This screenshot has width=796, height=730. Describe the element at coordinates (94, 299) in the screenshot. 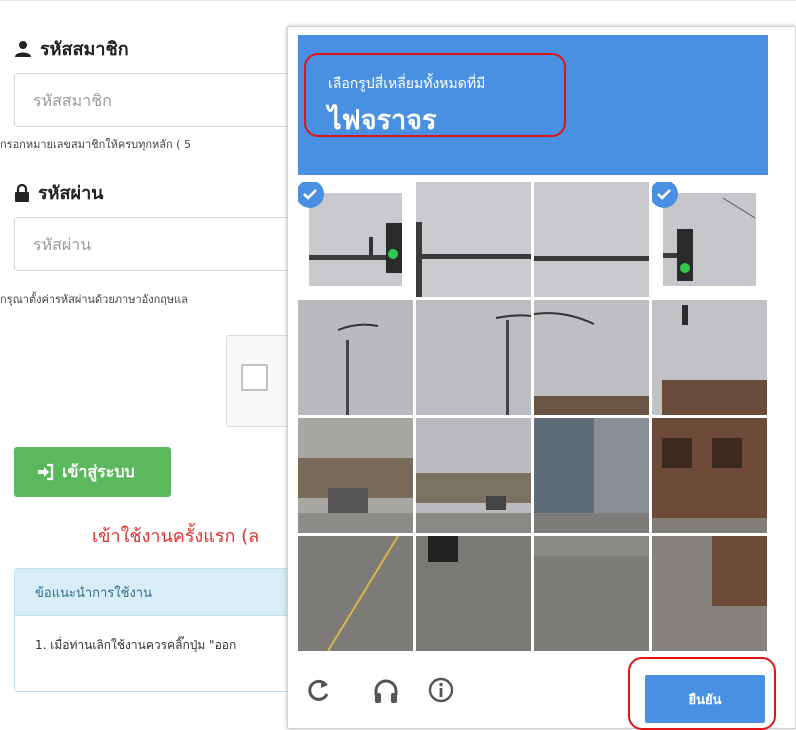

I see `password-help: กรุณาตั้งค่ารหัสผ่านด้วยภาษาอังกฤษแล` at that location.